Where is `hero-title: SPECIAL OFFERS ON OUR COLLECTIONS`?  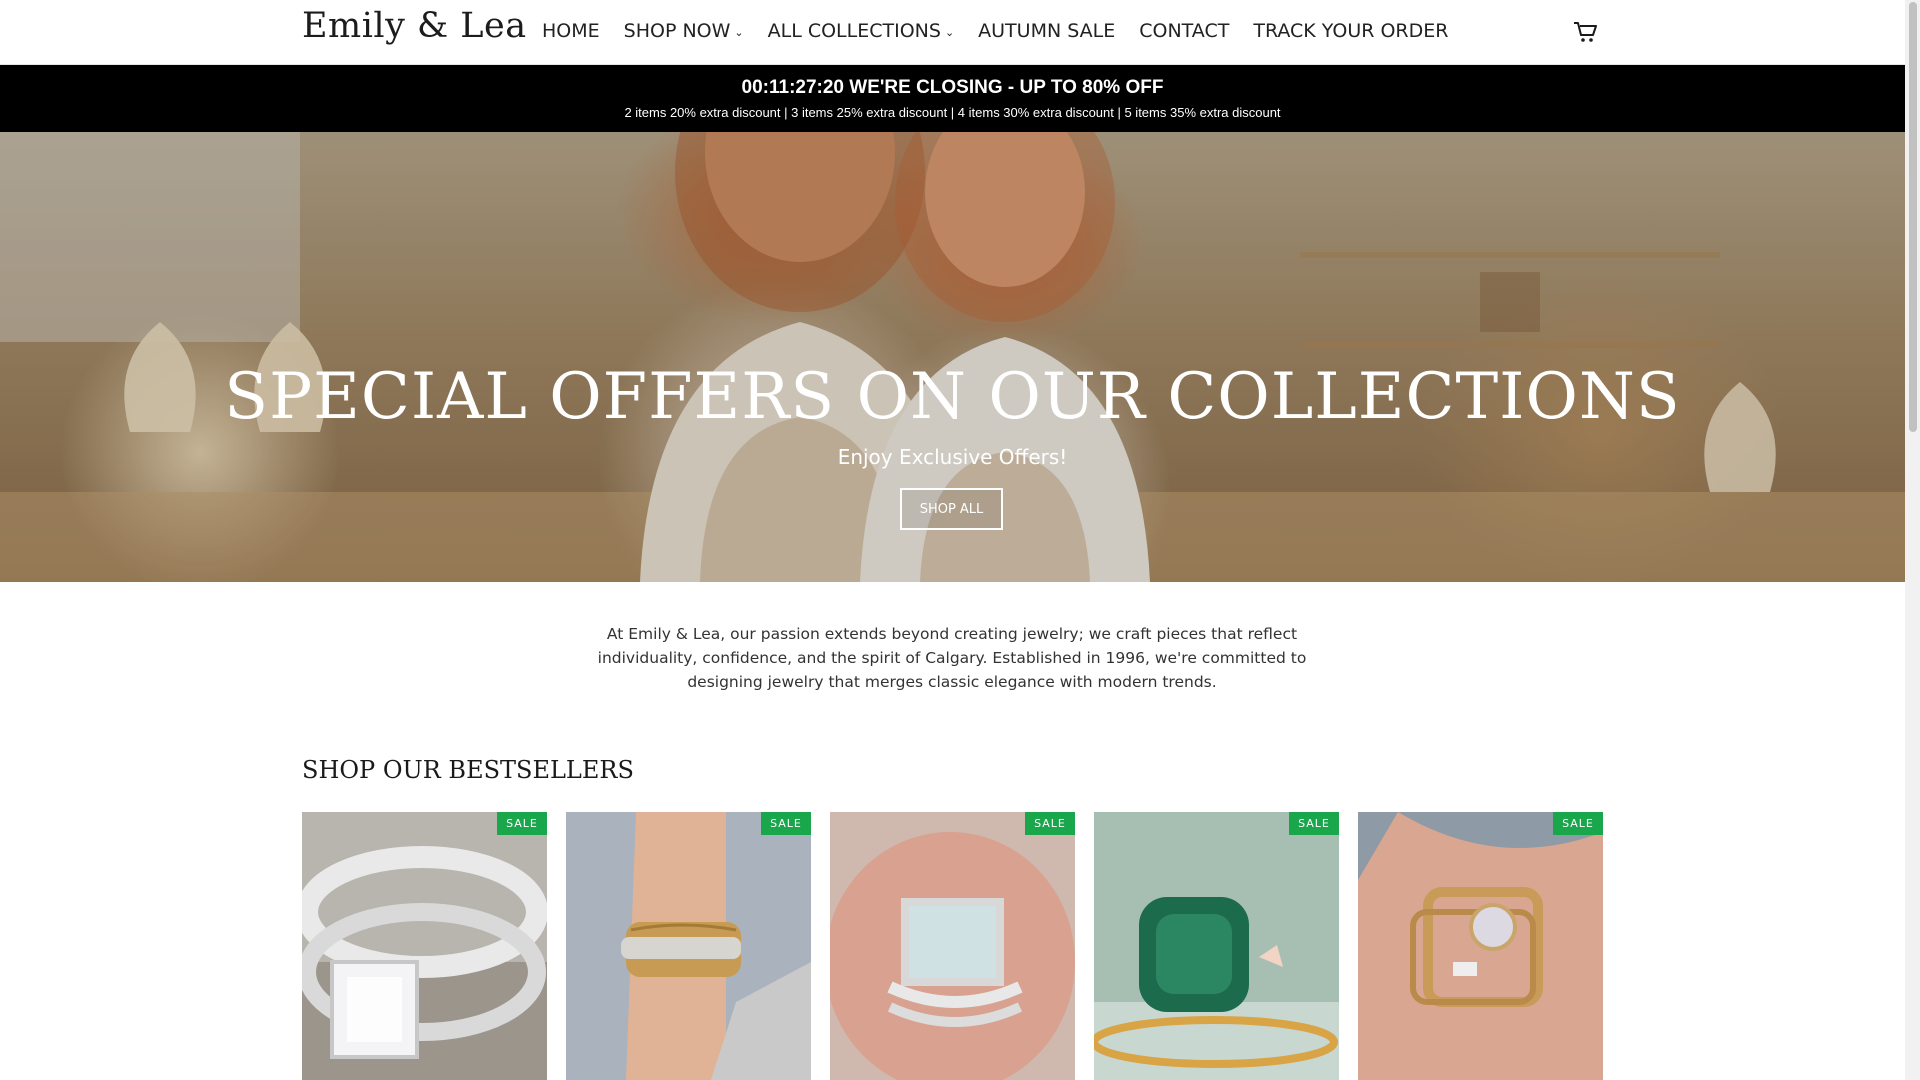
hero-title: SPECIAL OFFERS ON OUR COLLECTIONS is located at coordinates (952, 397).